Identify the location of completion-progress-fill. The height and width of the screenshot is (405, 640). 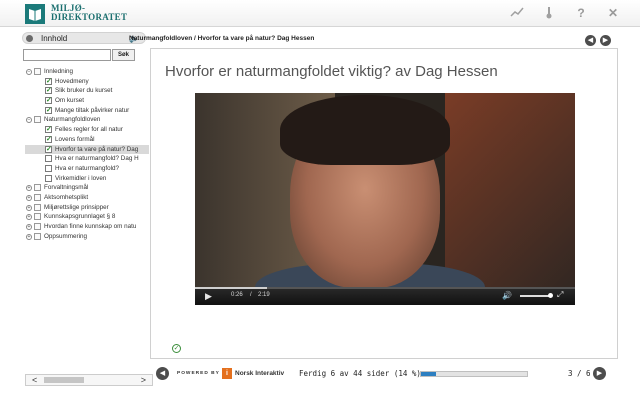
(428, 374).